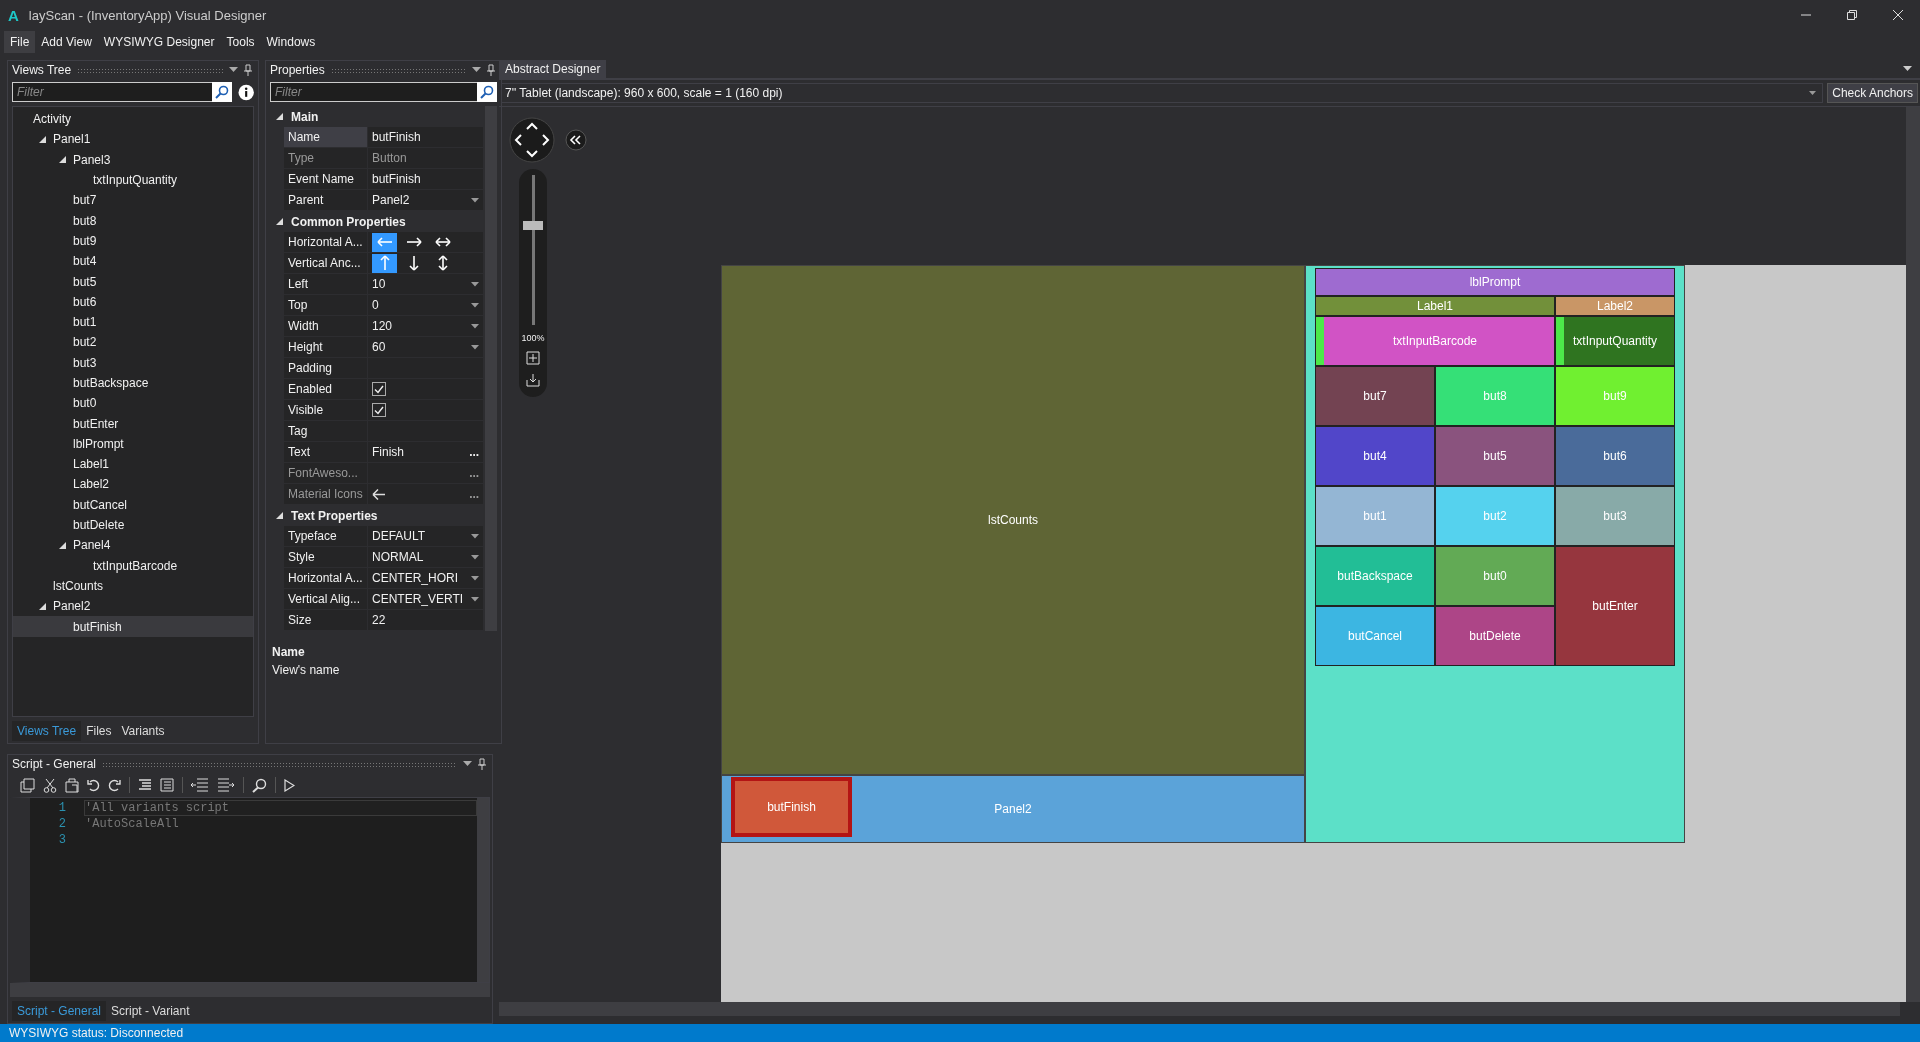  What do you see at coordinates (791, 807) in the screenshot?
I see `button-view: butFinish` at bounding box center [791, 807].